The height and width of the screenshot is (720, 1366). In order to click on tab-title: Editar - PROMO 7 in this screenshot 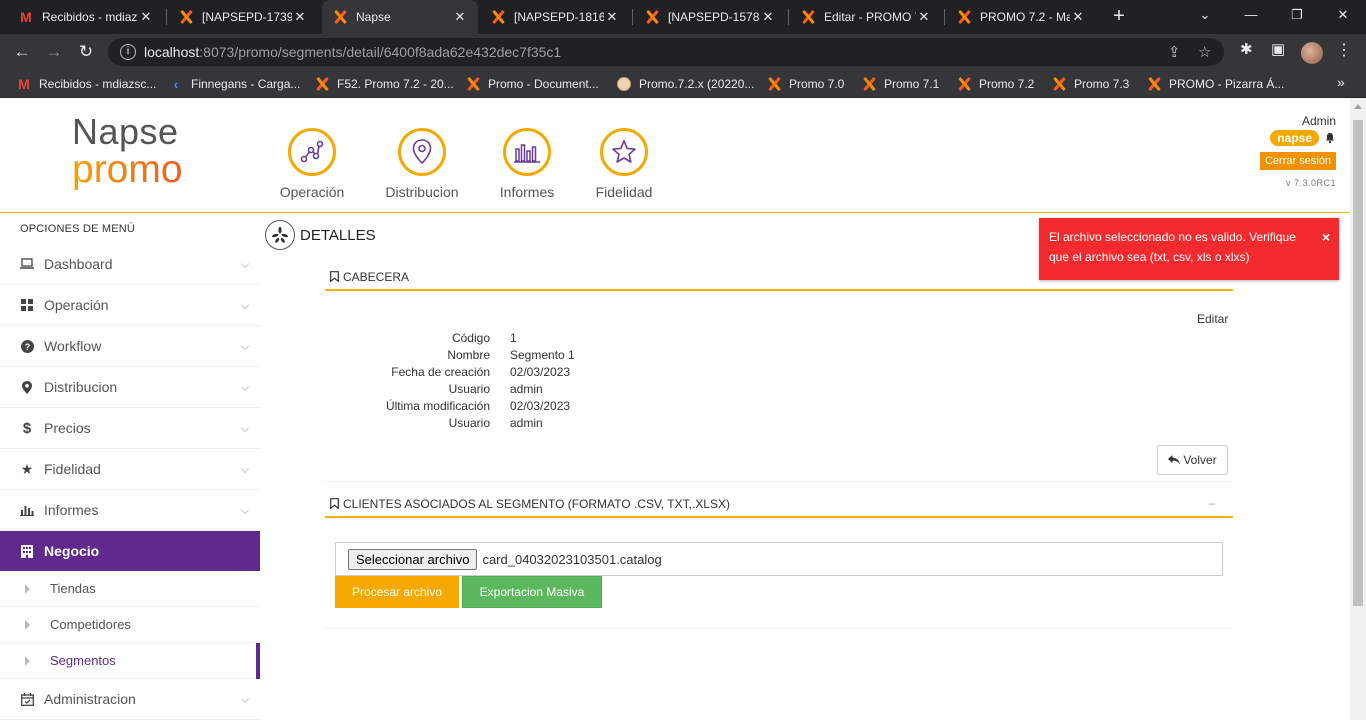, I will do `click(870, 17)`.